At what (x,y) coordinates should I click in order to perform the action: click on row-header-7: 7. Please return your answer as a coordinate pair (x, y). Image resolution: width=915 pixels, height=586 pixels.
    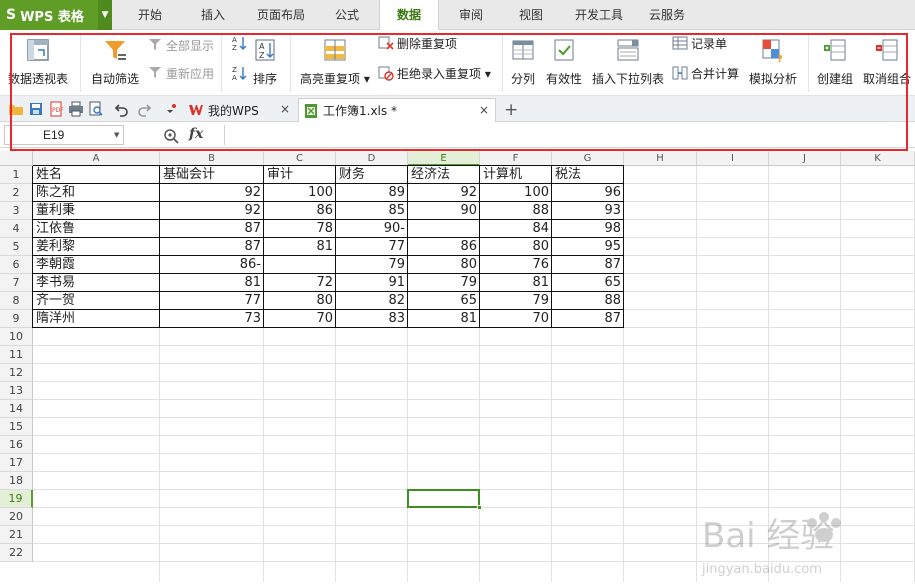
    Looking at the image, I should click on (16, 283).